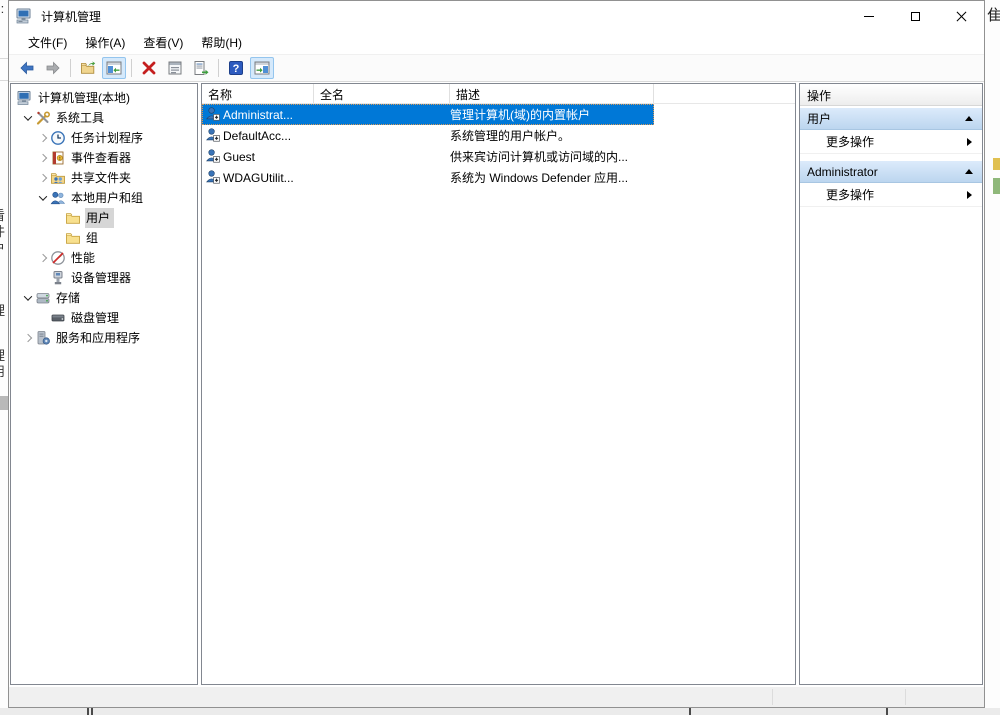  I want to click on column-header-1: 全名, so click(382, 93).